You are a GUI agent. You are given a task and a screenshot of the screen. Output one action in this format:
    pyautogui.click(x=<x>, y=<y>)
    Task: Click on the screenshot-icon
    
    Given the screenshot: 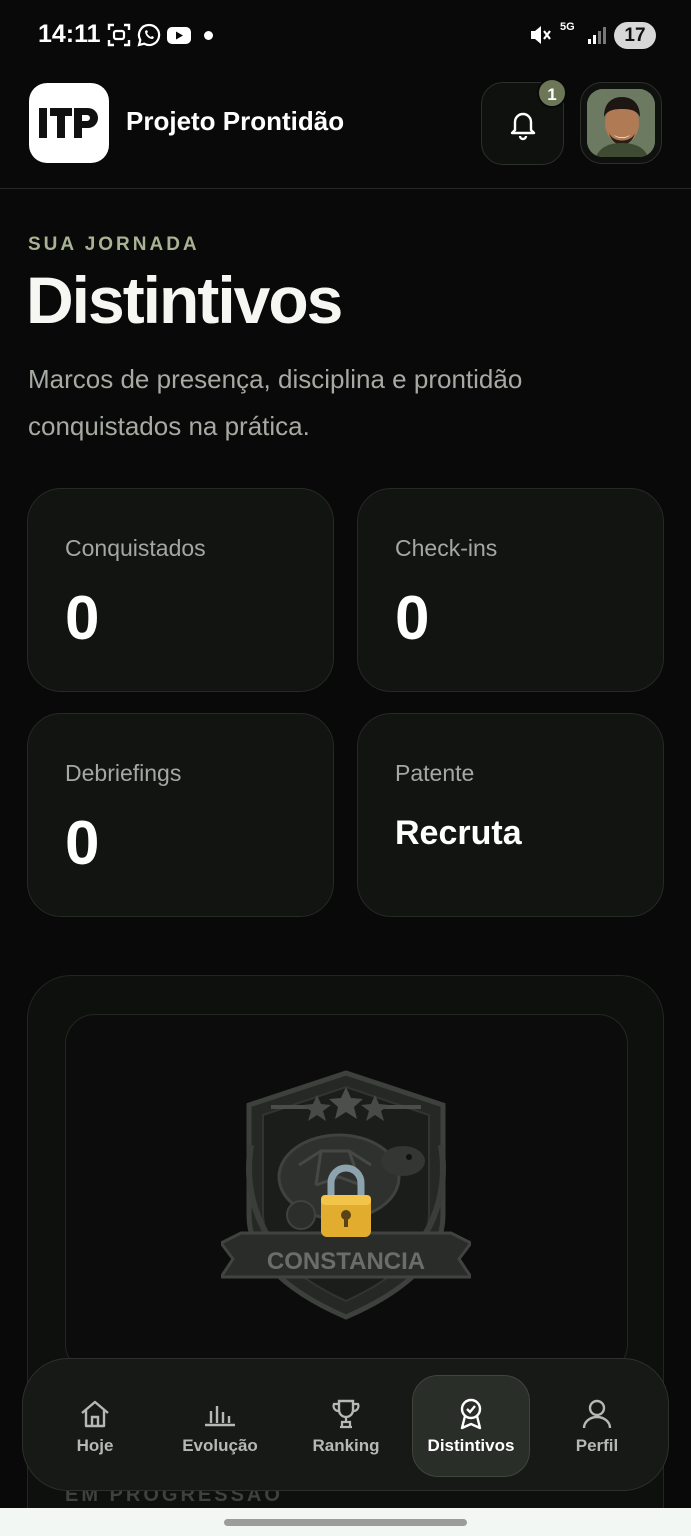 What is the action you would take?
    pyautogui.click(x=119, y=35)
    